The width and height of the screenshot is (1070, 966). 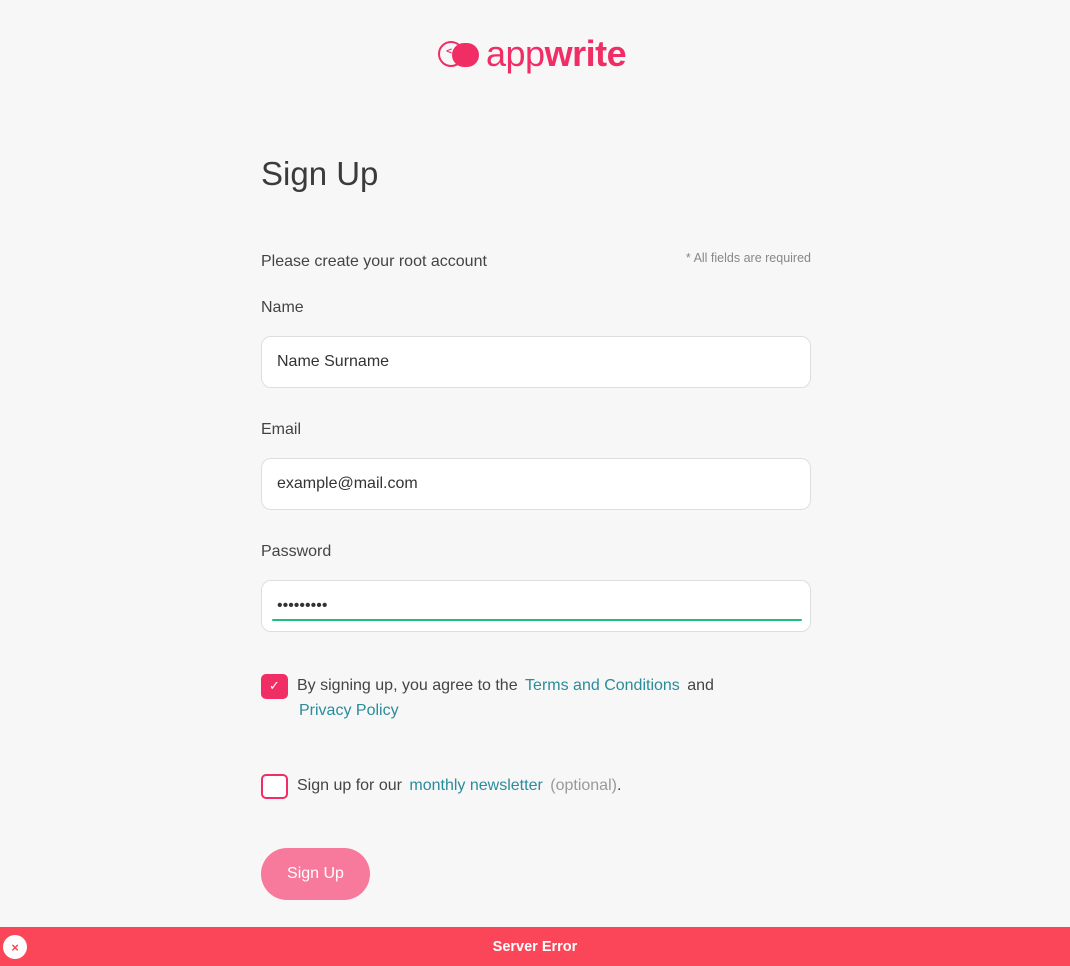 I want to click on sign-up-button: Sign Up, so click(x=315, y=874).